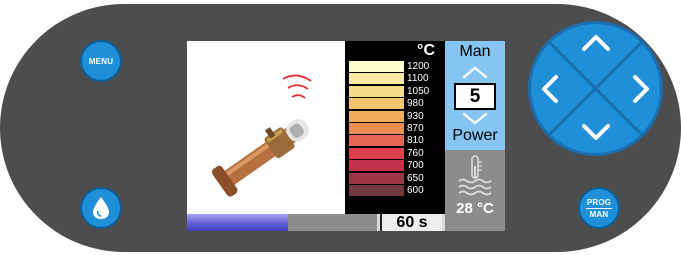 The width and height of the screenshot is (681, 255). What do you see at coordinates (415, 190) in the screenshot?
I see `scale-tier-label: 600` at bounding box center [415, 190].